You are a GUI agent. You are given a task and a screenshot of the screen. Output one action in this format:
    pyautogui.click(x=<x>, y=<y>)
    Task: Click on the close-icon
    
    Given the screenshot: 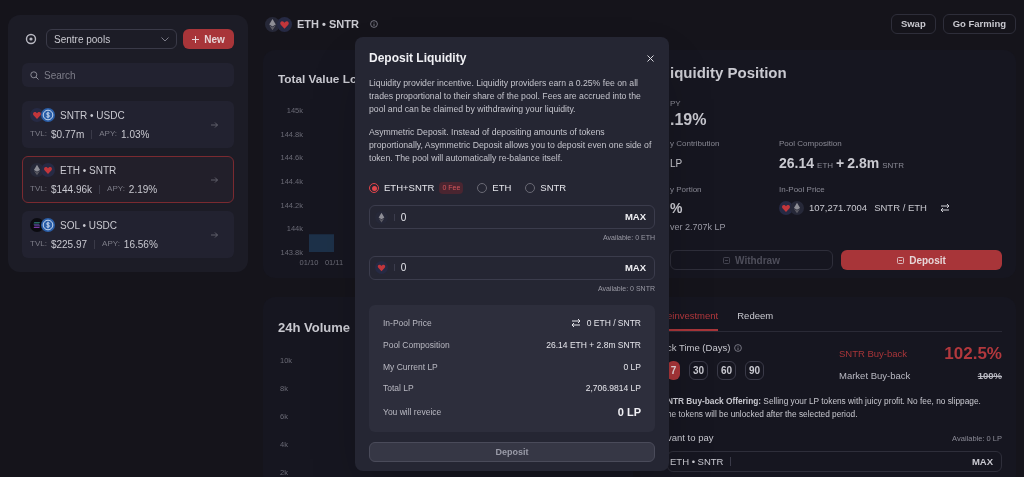 What is the action you would take?
    pyautogui.click(x=650, y=58)
    